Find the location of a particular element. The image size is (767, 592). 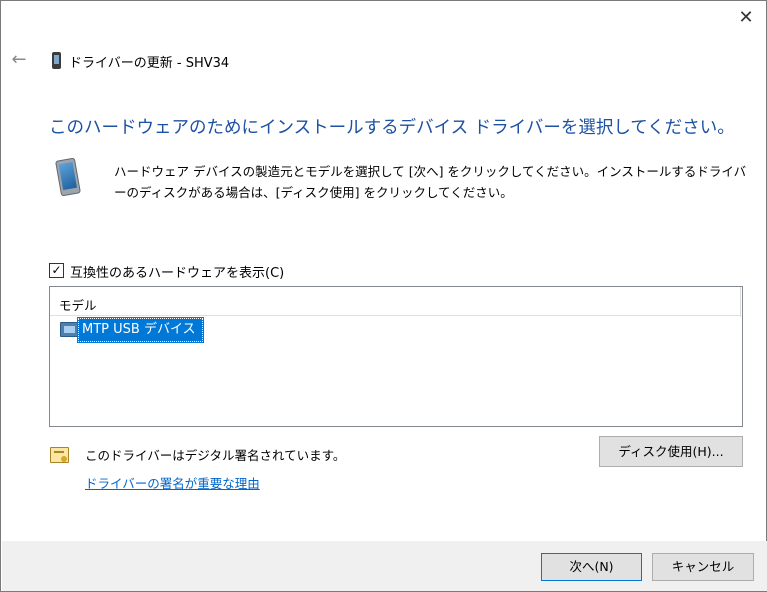

phone-device-icon is located at coordinates (68, 177).